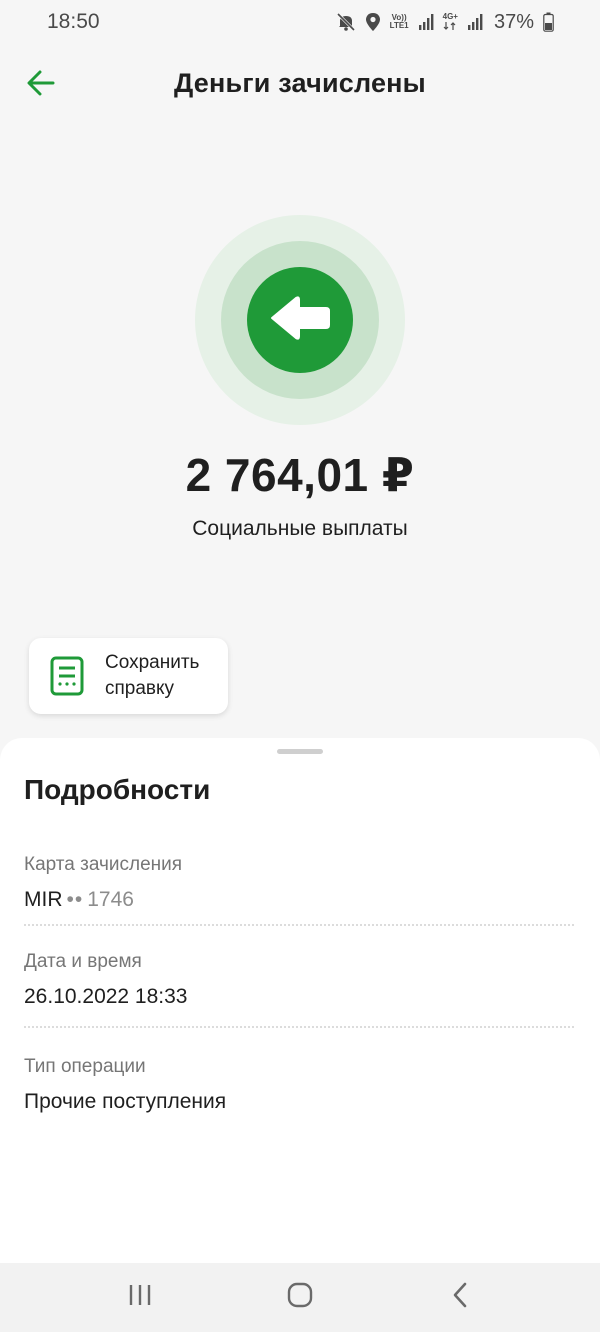 The height and width of the screenshot is (1332, 600). What do you see at coordinates (346, 22) in the screenshot?
I see `mute-icon` at bounding box center [346, 22].